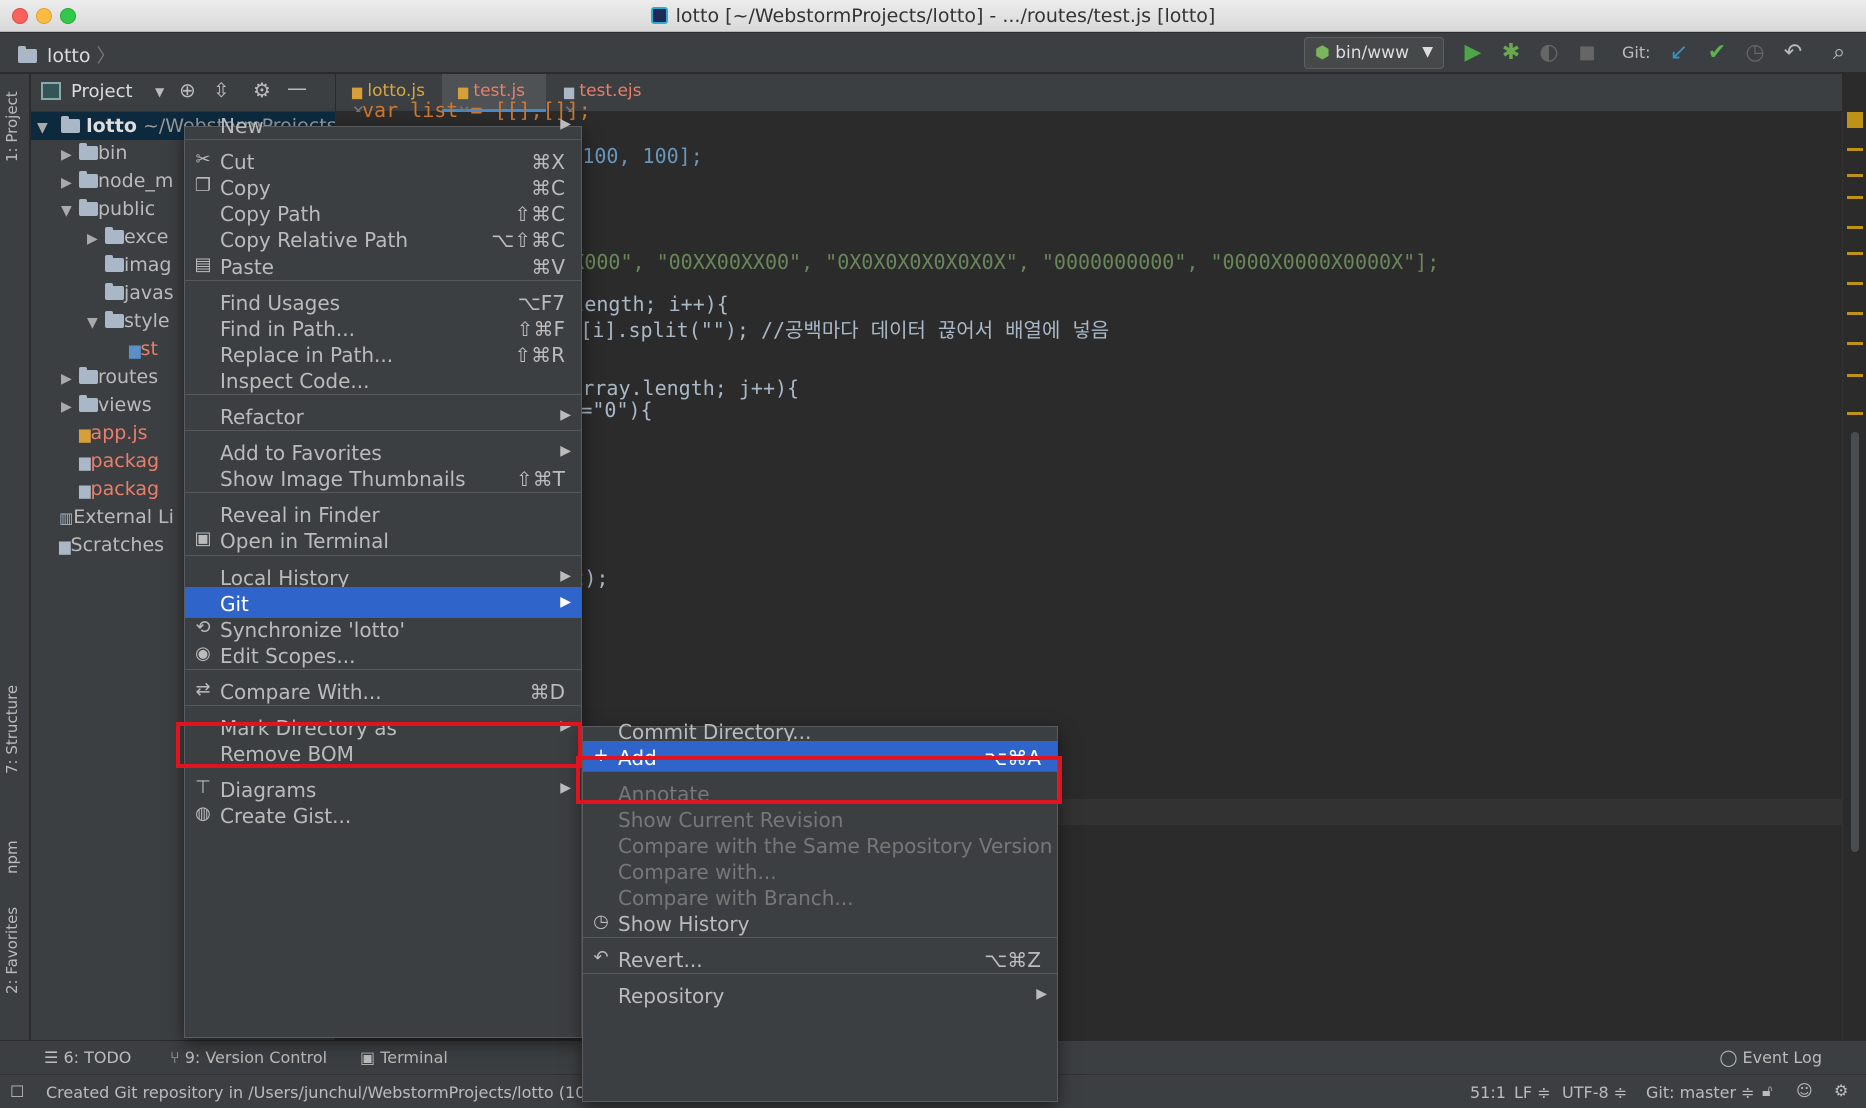 The width and height of the screenshot is (1866, 1108). I want to click on search-icon: ⌕, so click(1839, 53).